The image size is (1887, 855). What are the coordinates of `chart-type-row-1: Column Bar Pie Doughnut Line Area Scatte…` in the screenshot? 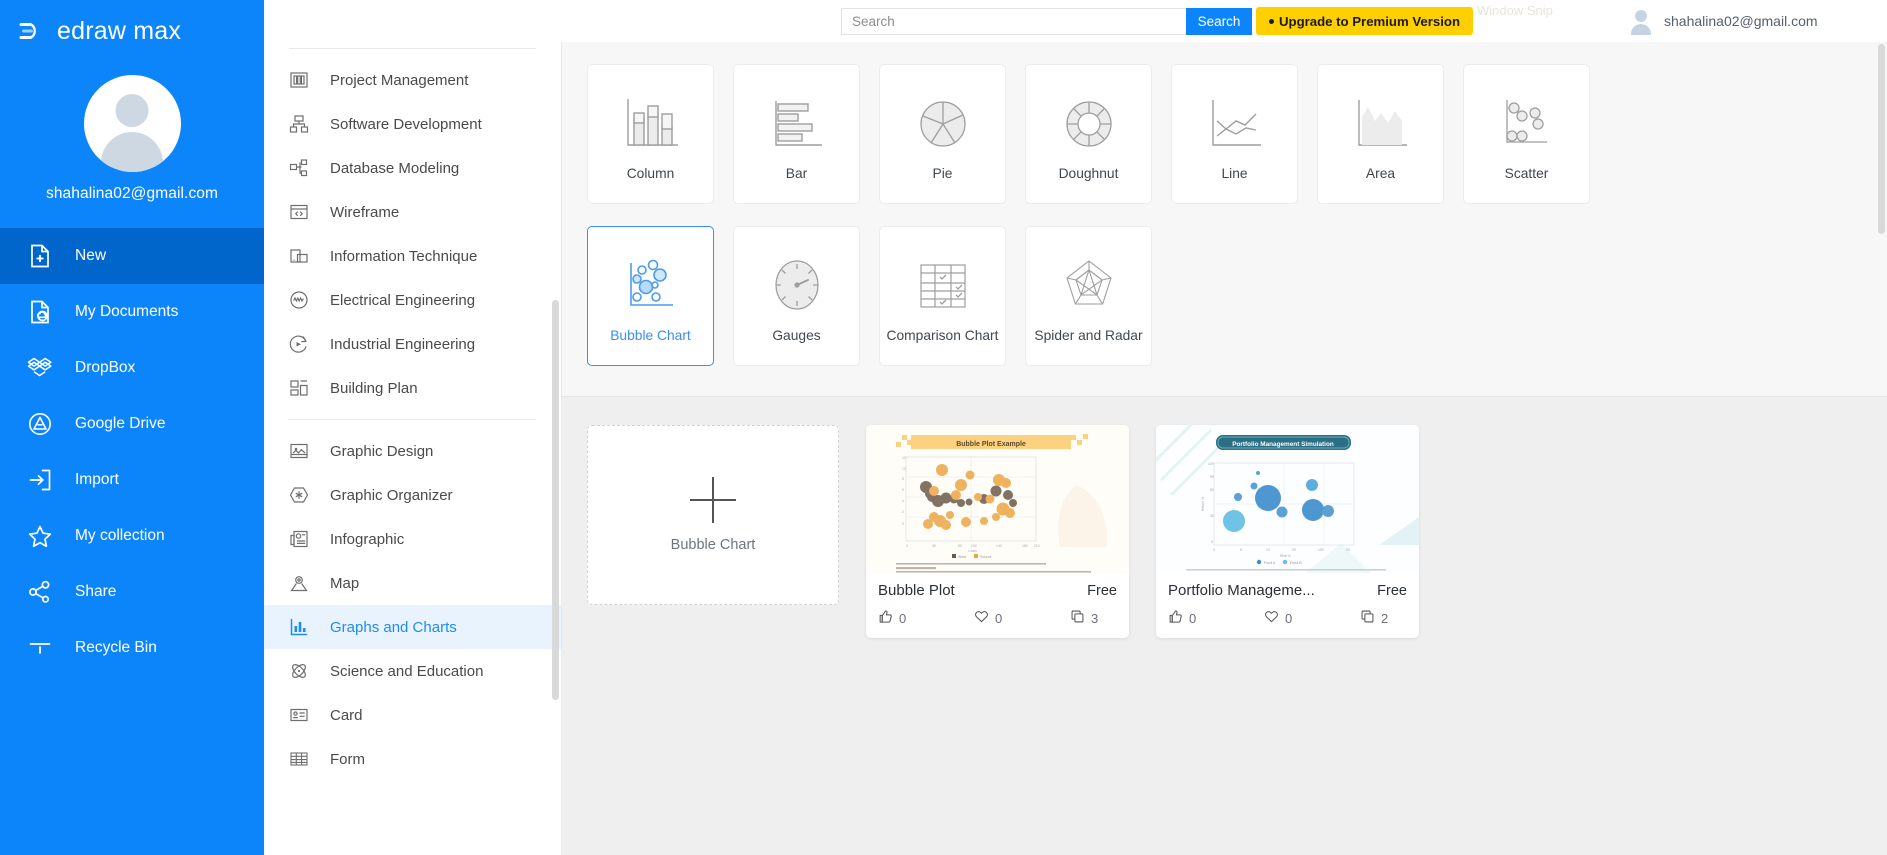 It's located at (1224, 134).